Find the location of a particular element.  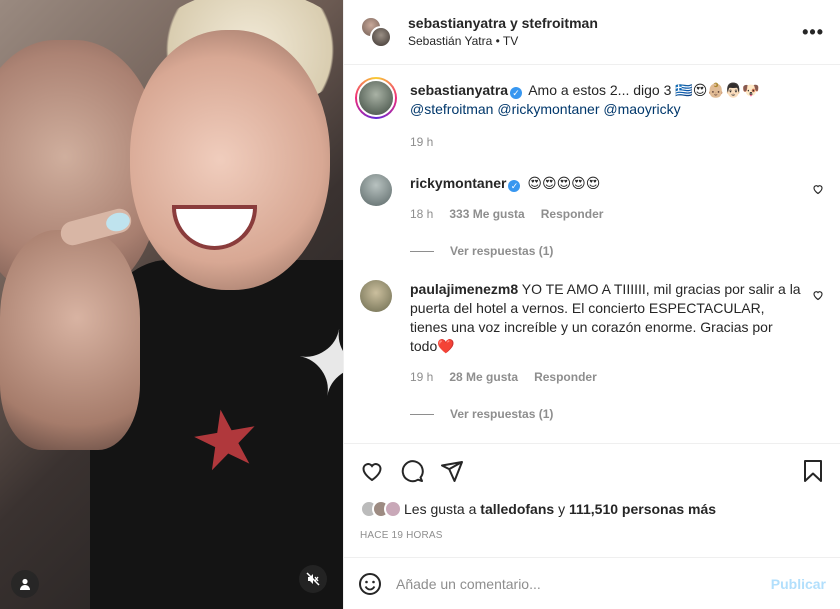

video-hand is located at coordinates (70, 340).